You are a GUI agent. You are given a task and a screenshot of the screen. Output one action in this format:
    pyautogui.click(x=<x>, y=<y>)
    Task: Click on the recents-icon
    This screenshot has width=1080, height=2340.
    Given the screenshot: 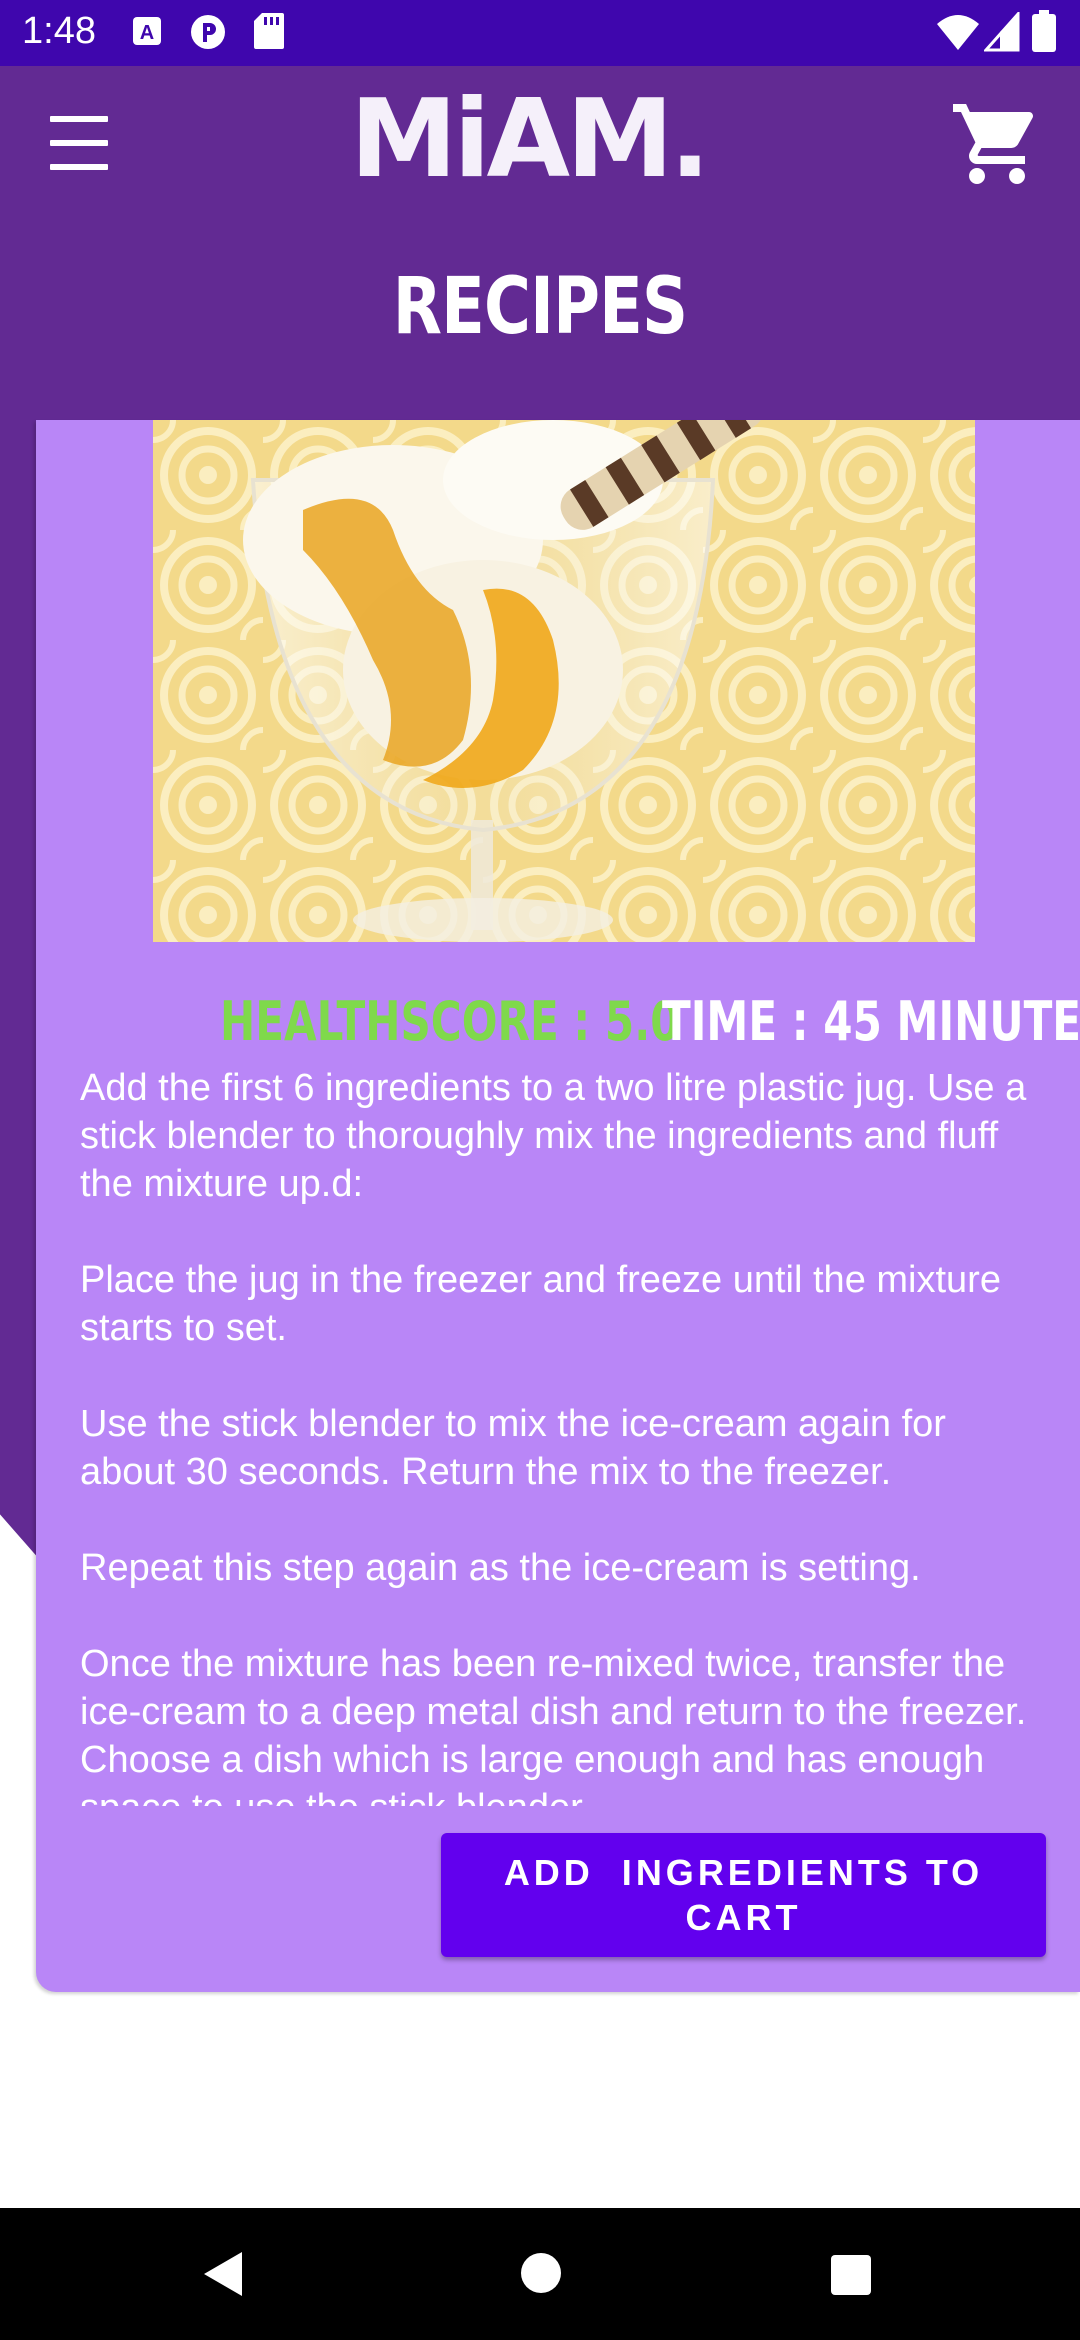 What is the action you would take?
    pyautogui.click(x=851, y=2275)
    